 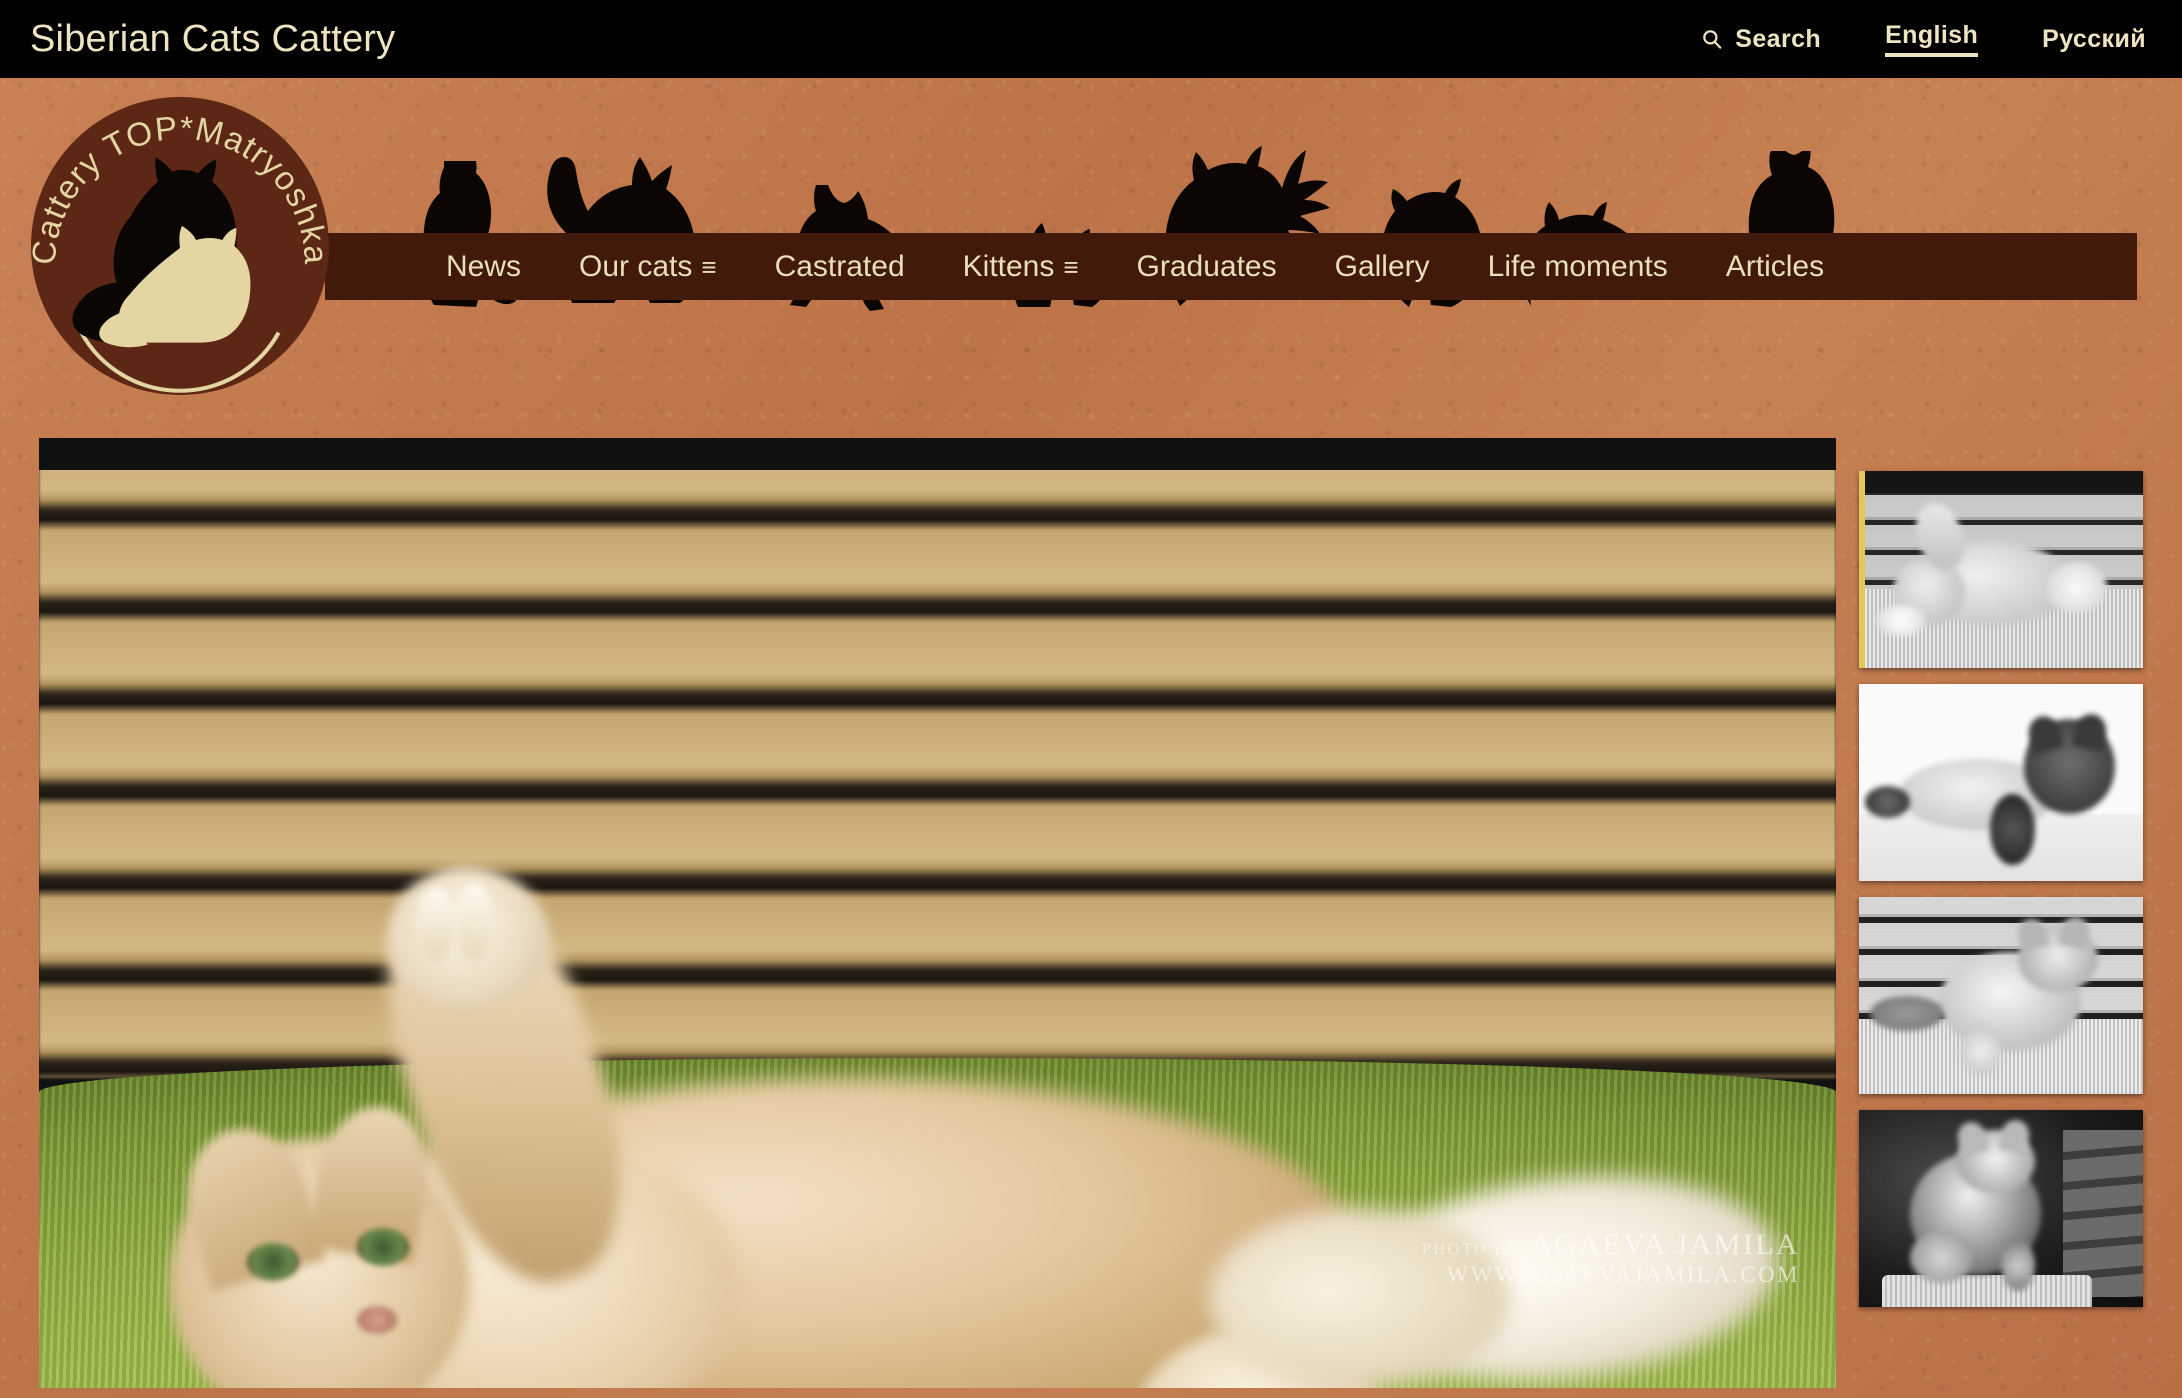 I want to click on thumbnail-4-scene, so click(x=2001, y=1208).